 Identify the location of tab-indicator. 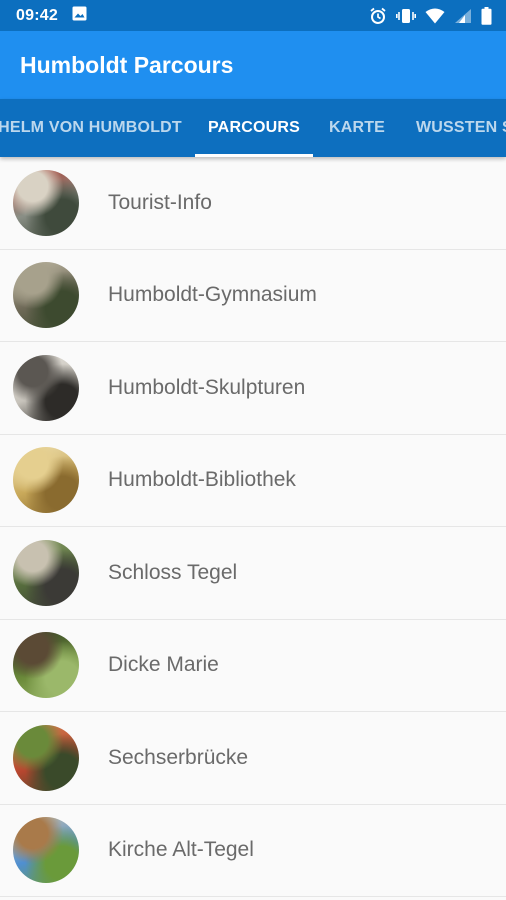
(254, 155).